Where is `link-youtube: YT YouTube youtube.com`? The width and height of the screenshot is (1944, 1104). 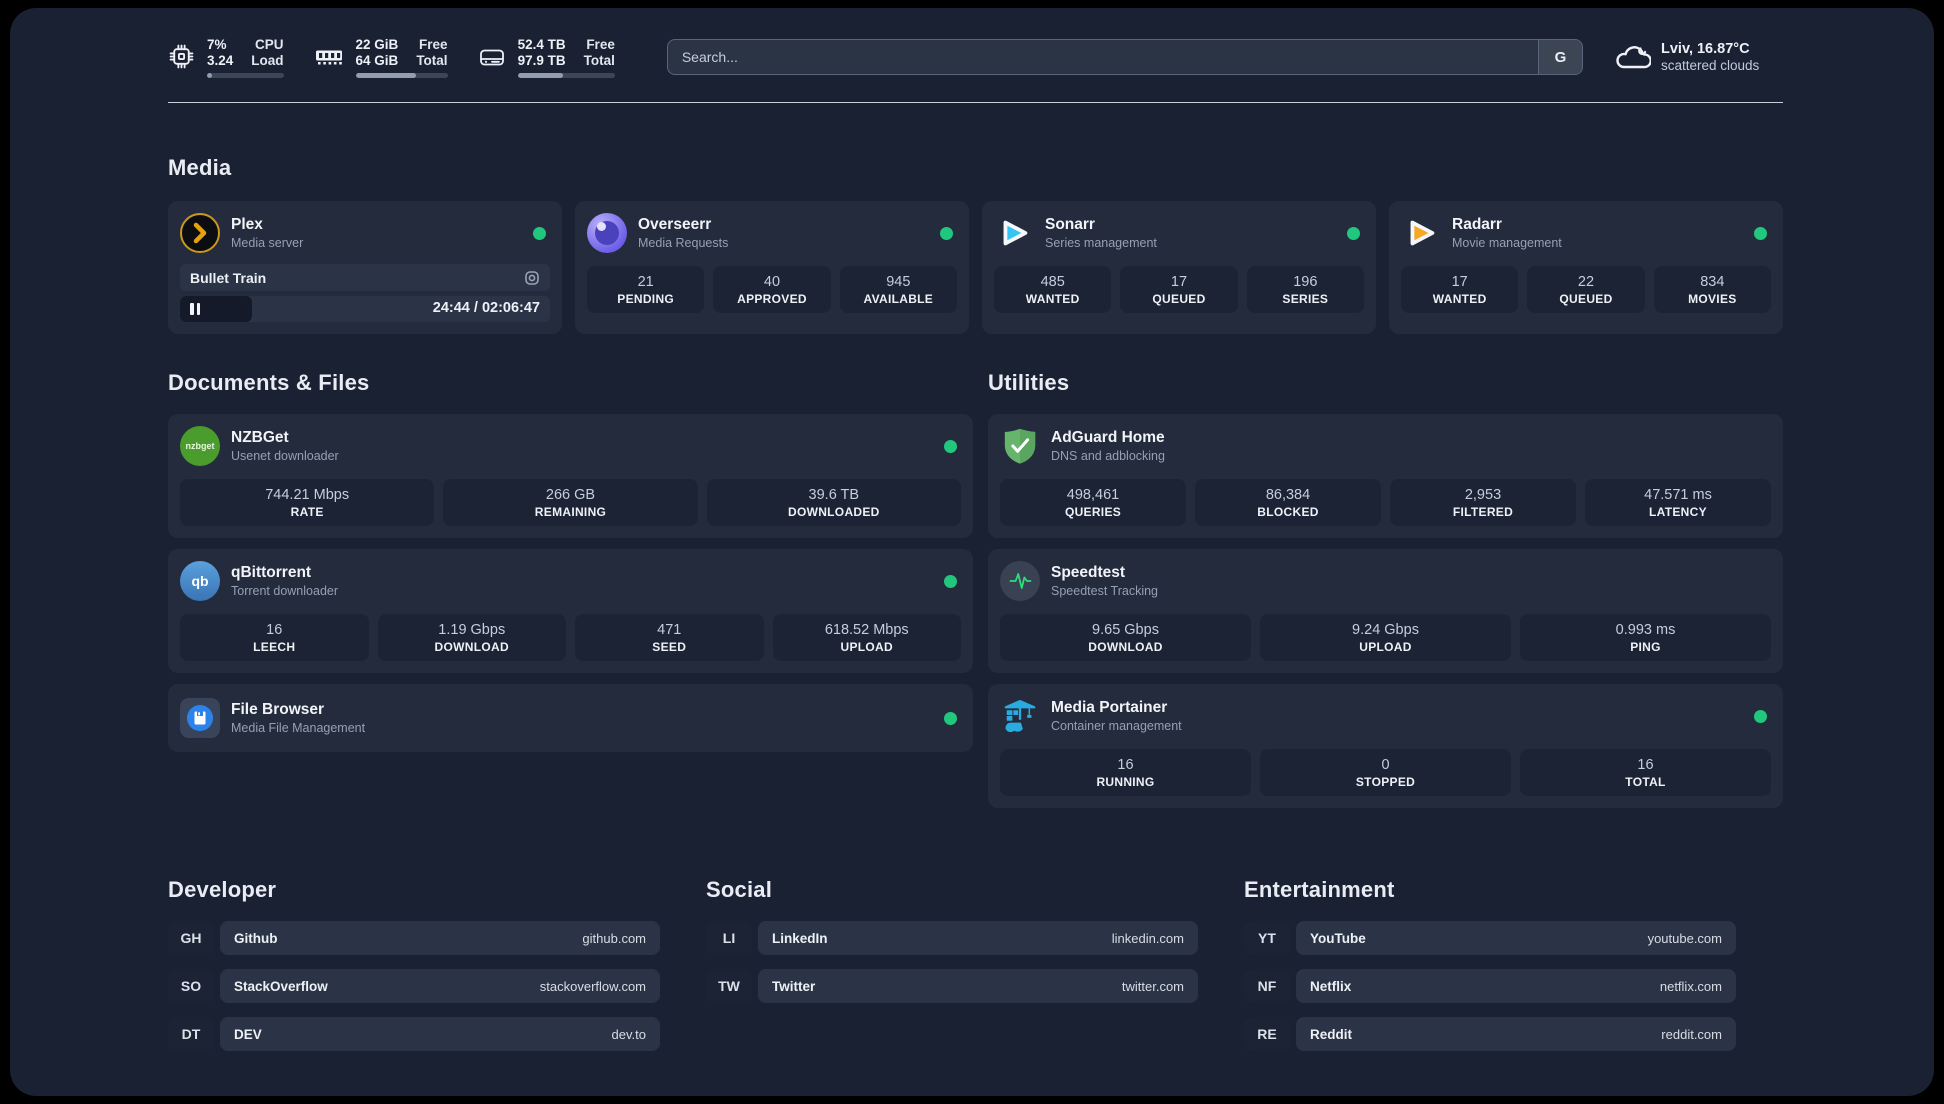
link-youtube: YT YouTube youtube.com is located at coordinates (1490, 938).